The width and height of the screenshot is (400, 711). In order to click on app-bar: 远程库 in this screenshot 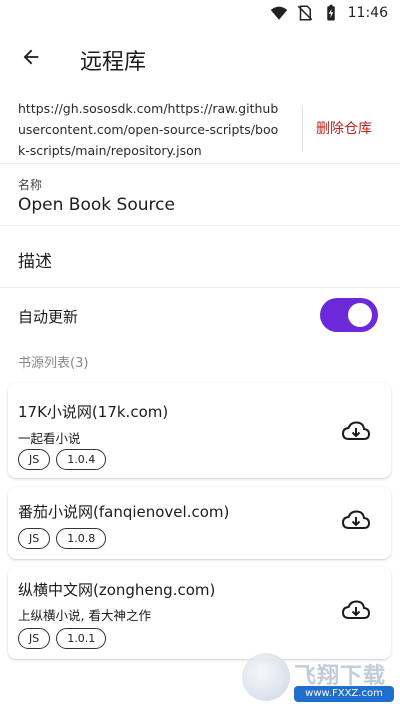, I will do `click(200, 60)`.